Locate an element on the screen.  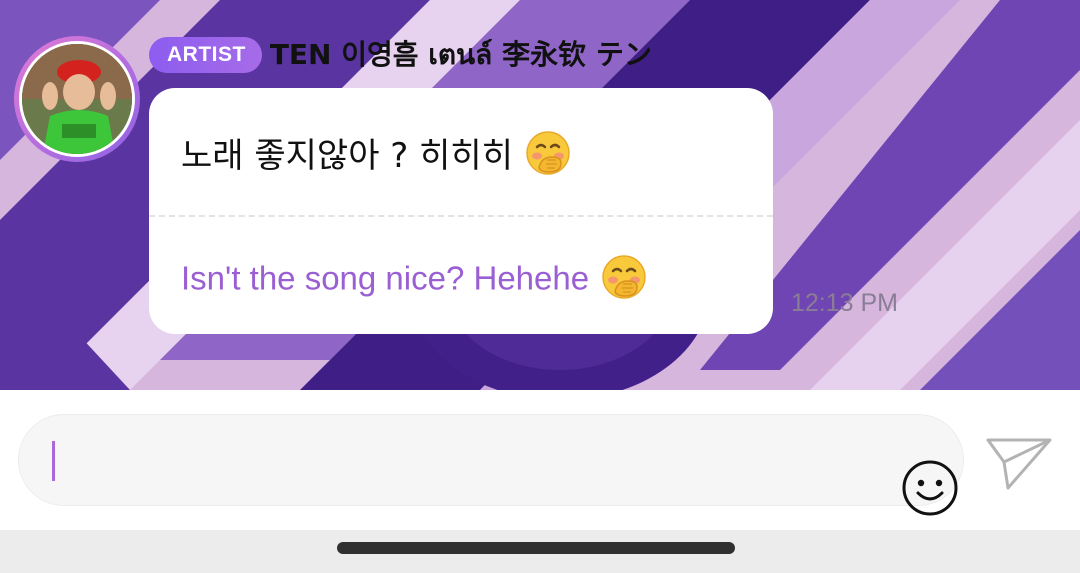
avatar-photo is located at coordinates (77, 99).